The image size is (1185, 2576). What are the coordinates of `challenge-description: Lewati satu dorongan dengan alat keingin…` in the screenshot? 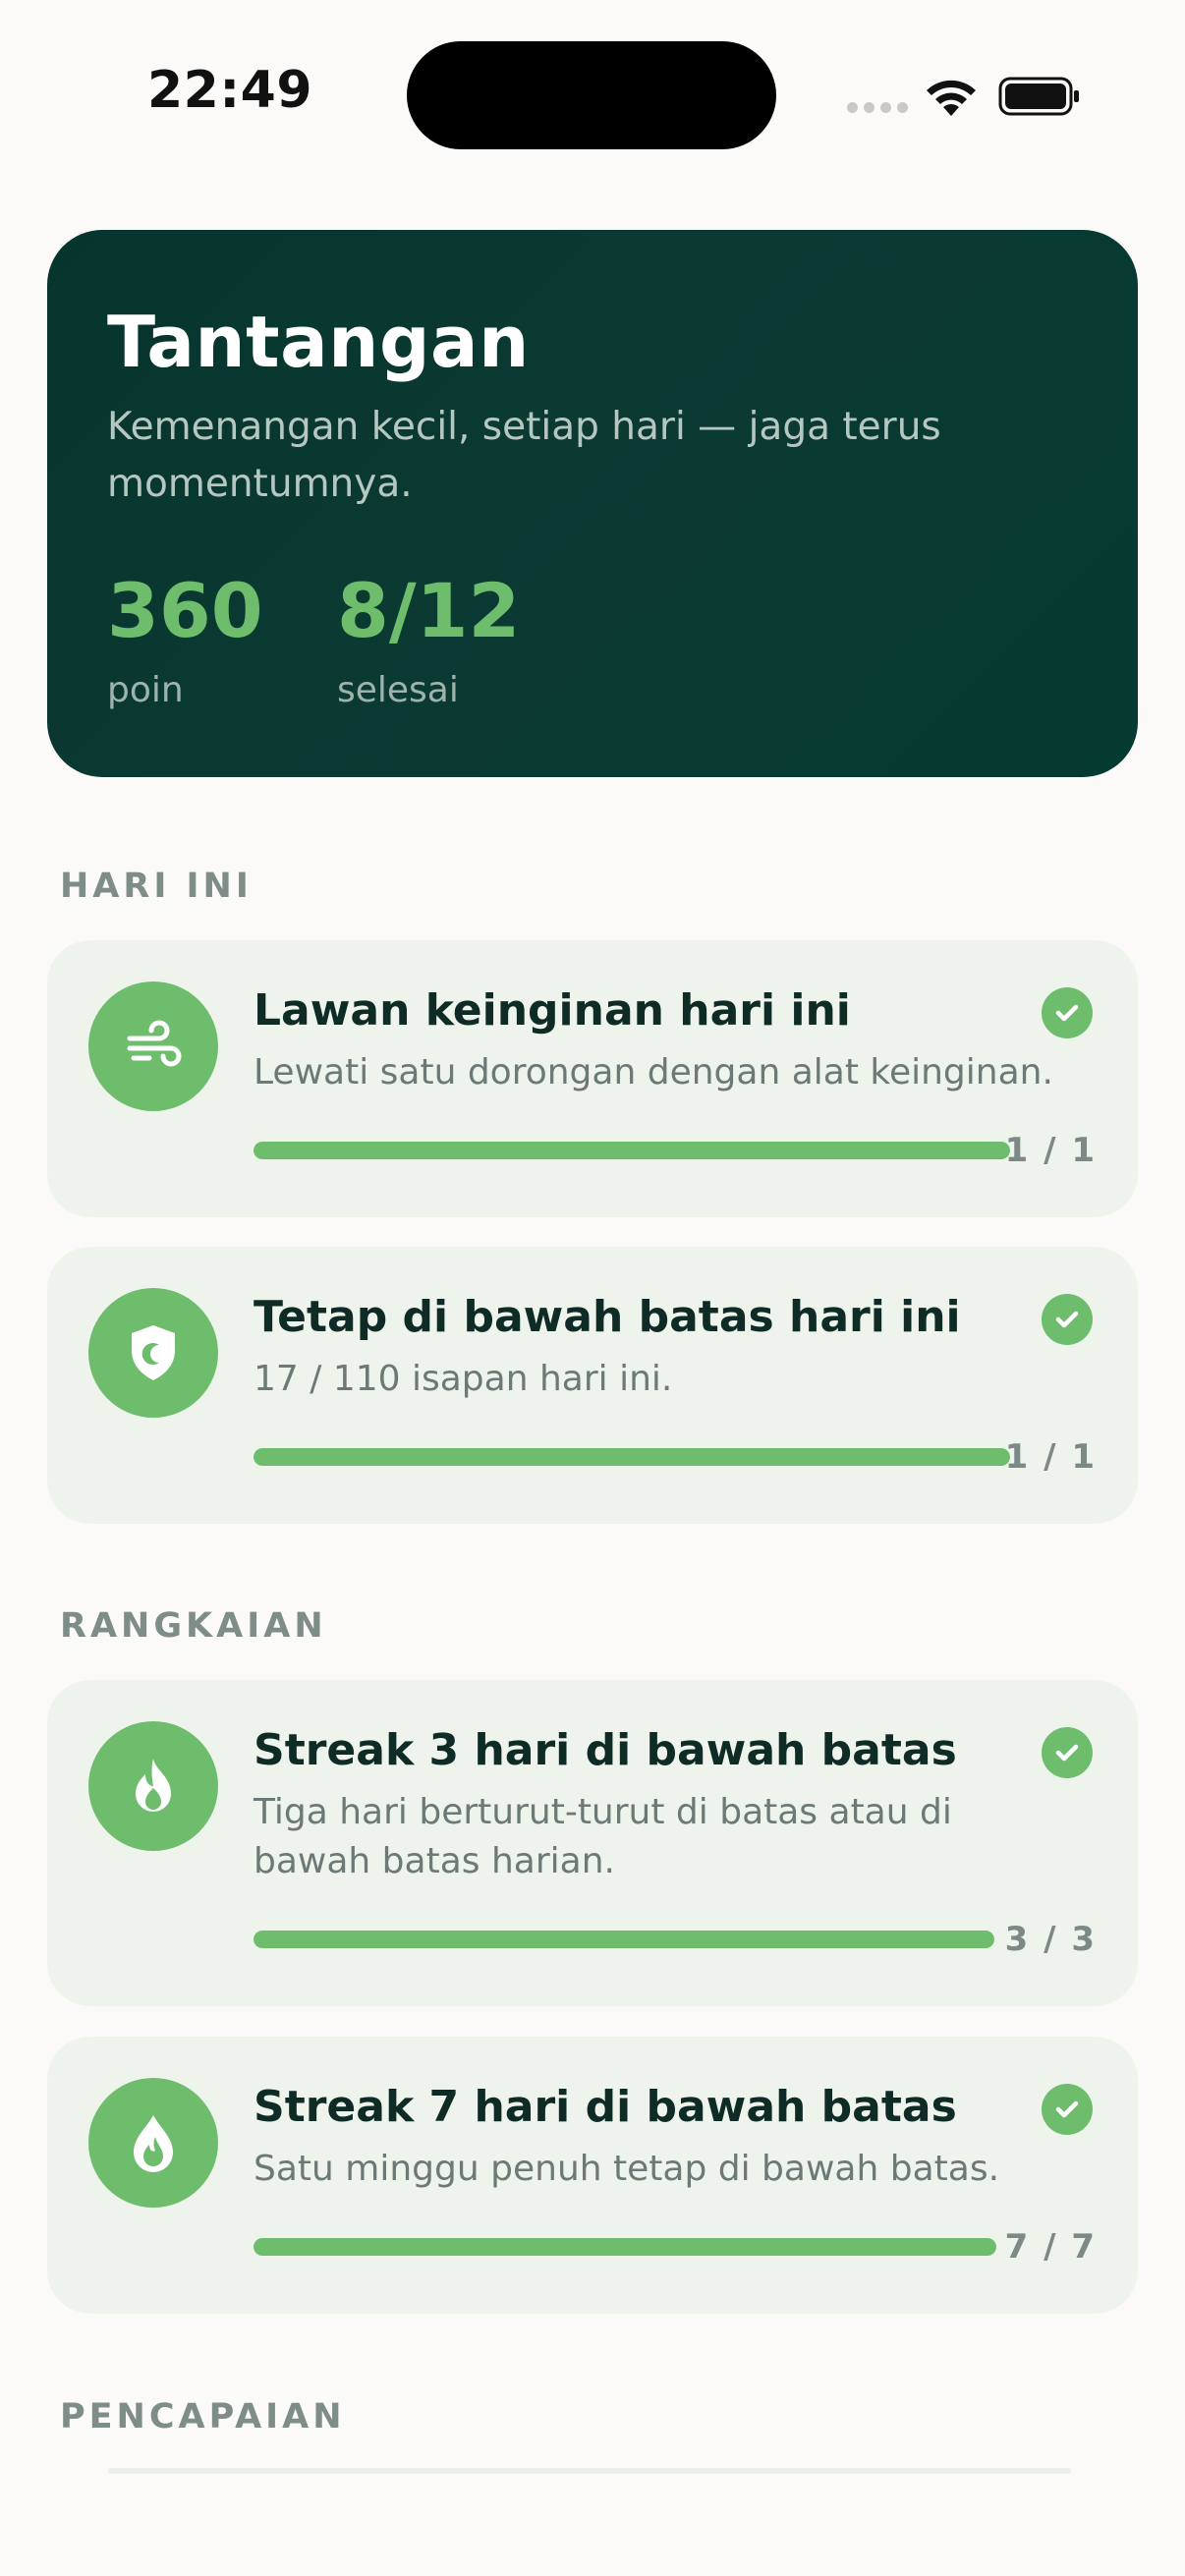 It's located at (654, 1072).